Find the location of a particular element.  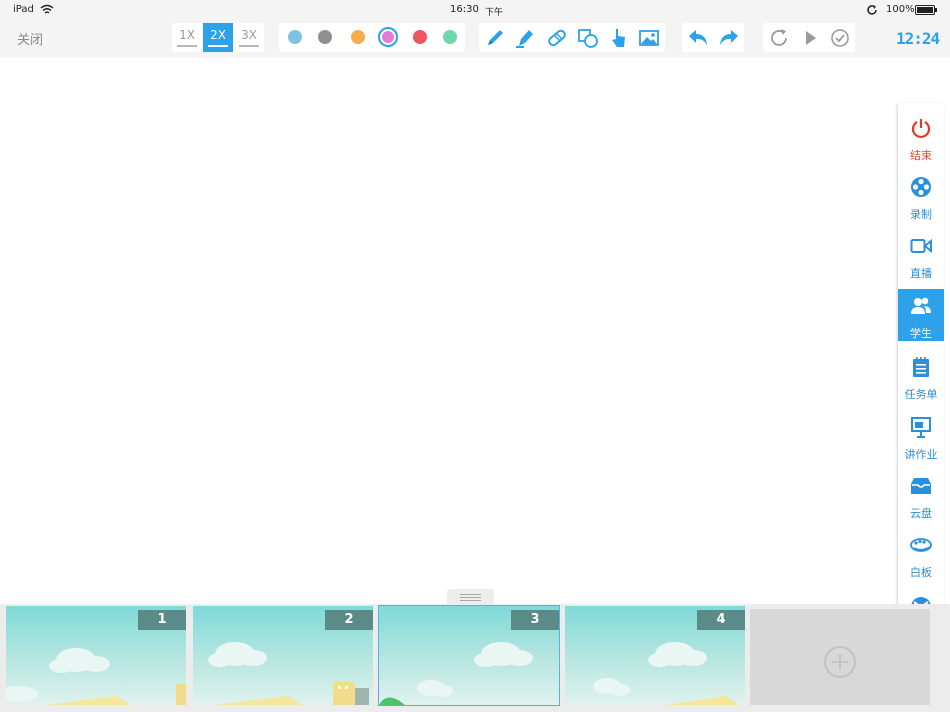

battery-fill is located at coordinates (925, 10).